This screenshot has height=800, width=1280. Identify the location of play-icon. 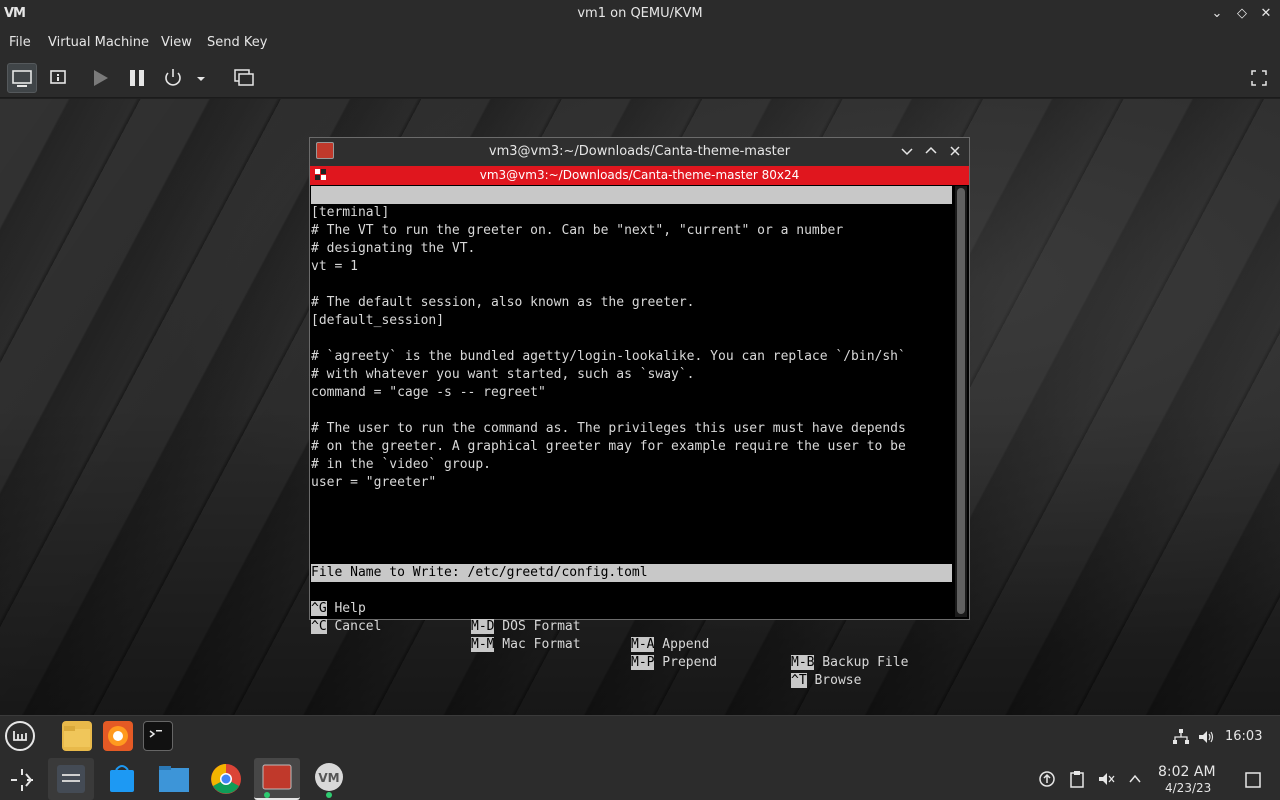
(101, 78).